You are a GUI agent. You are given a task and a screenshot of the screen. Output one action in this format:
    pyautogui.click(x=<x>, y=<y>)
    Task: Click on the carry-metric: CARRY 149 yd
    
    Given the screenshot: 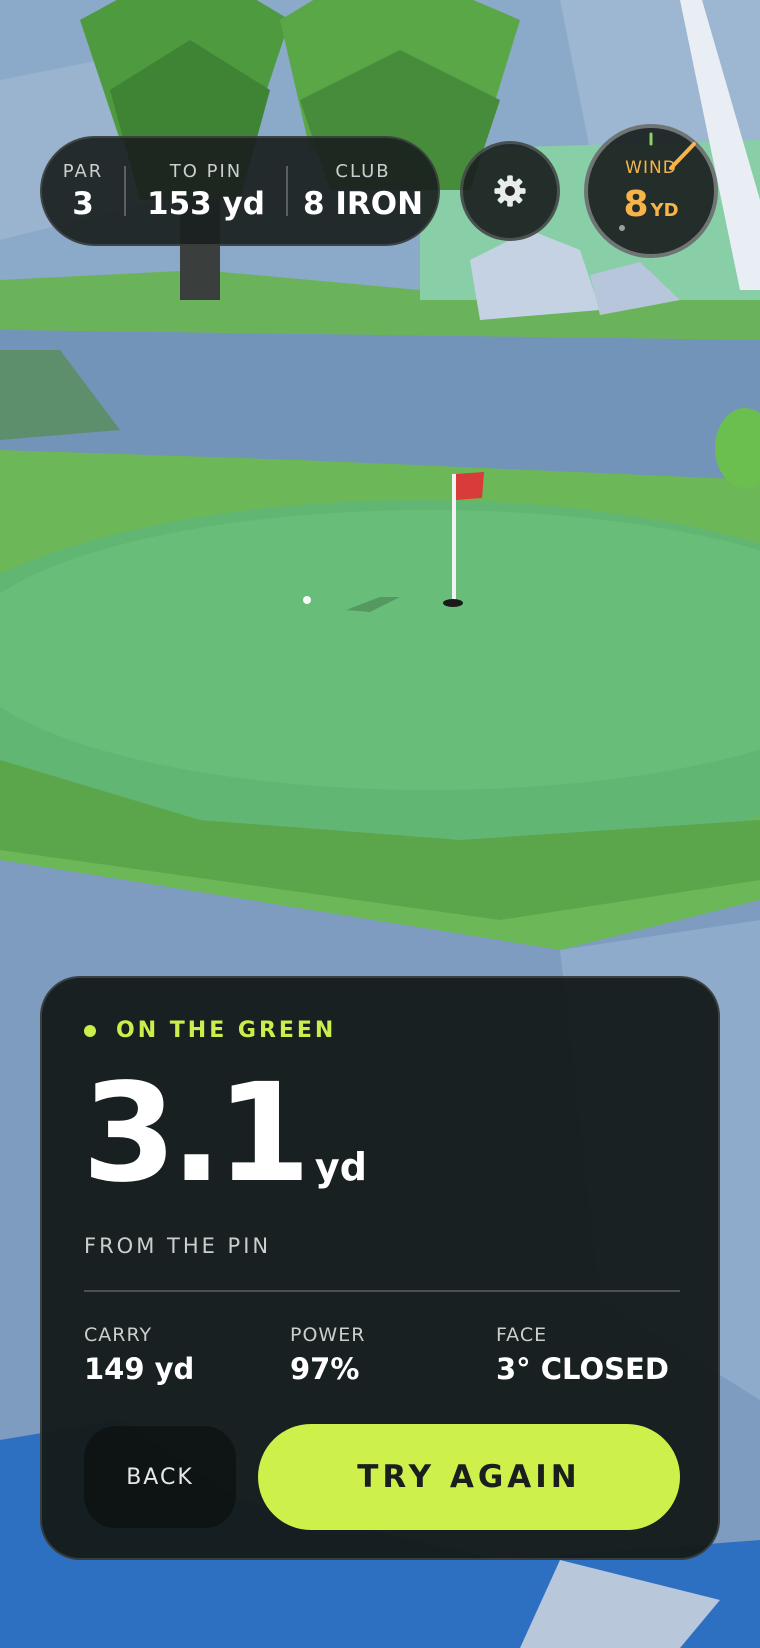 What is the action you would take?
    pyautogui.click(x=139, y=1355)
    